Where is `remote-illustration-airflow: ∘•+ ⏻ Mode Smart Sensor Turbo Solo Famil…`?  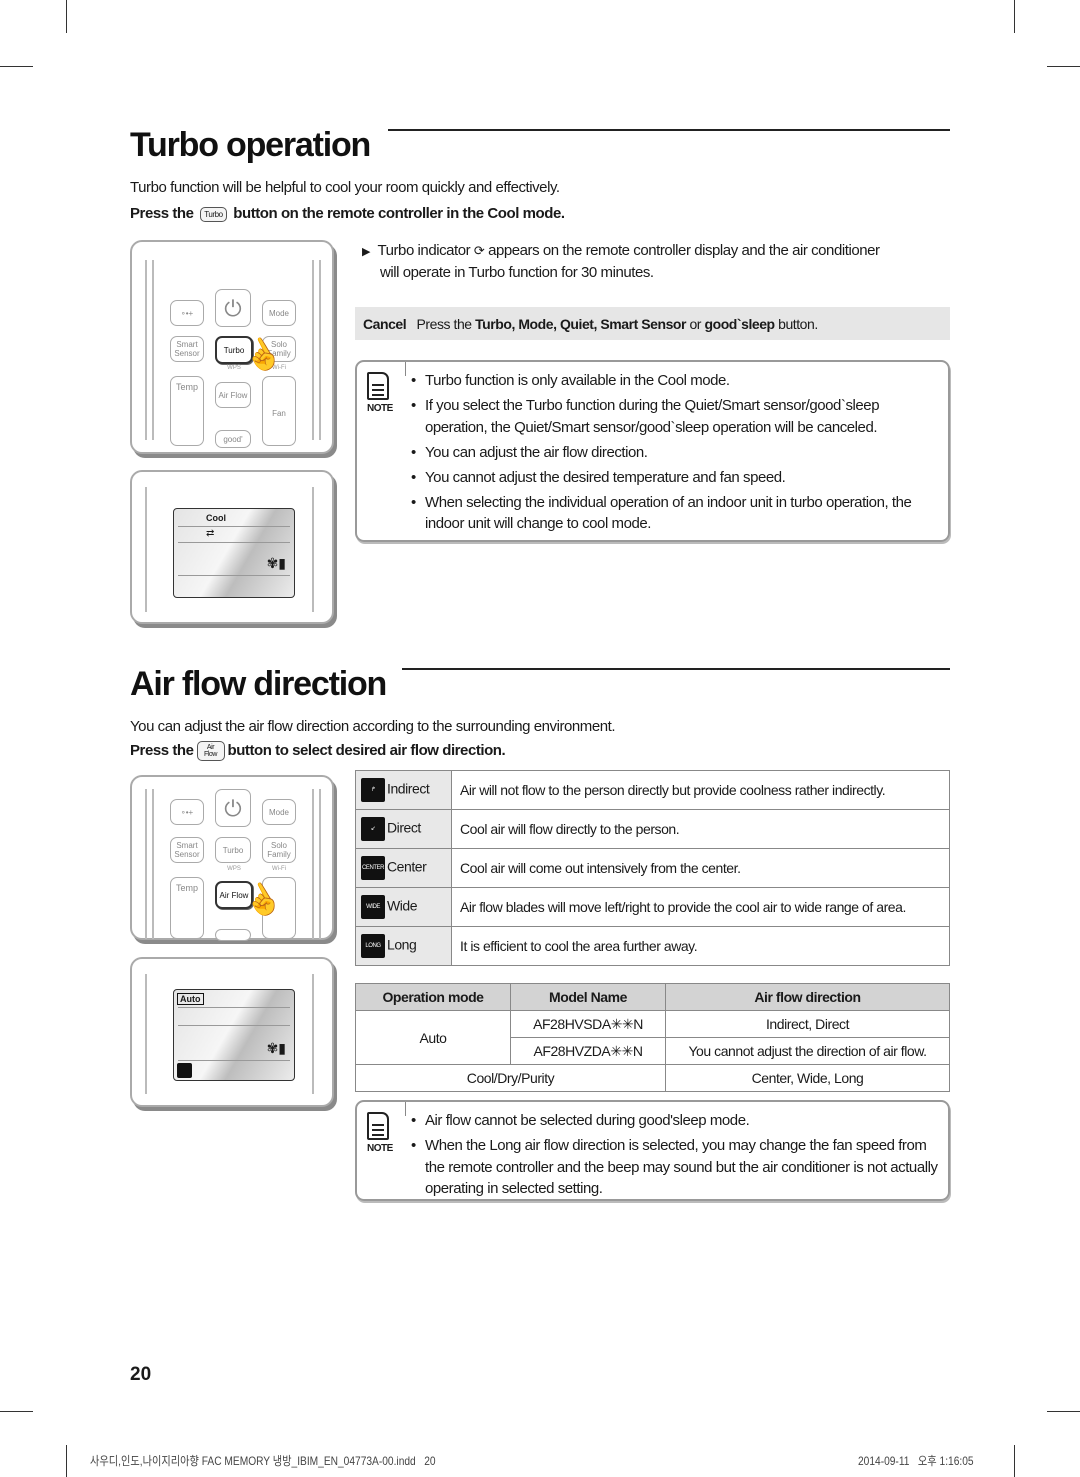
remote-illustration-airflow: ∘•+ ⏻ Mode Smart Sensor Turbo Solo Famil… is located at coordinates (232, 858).